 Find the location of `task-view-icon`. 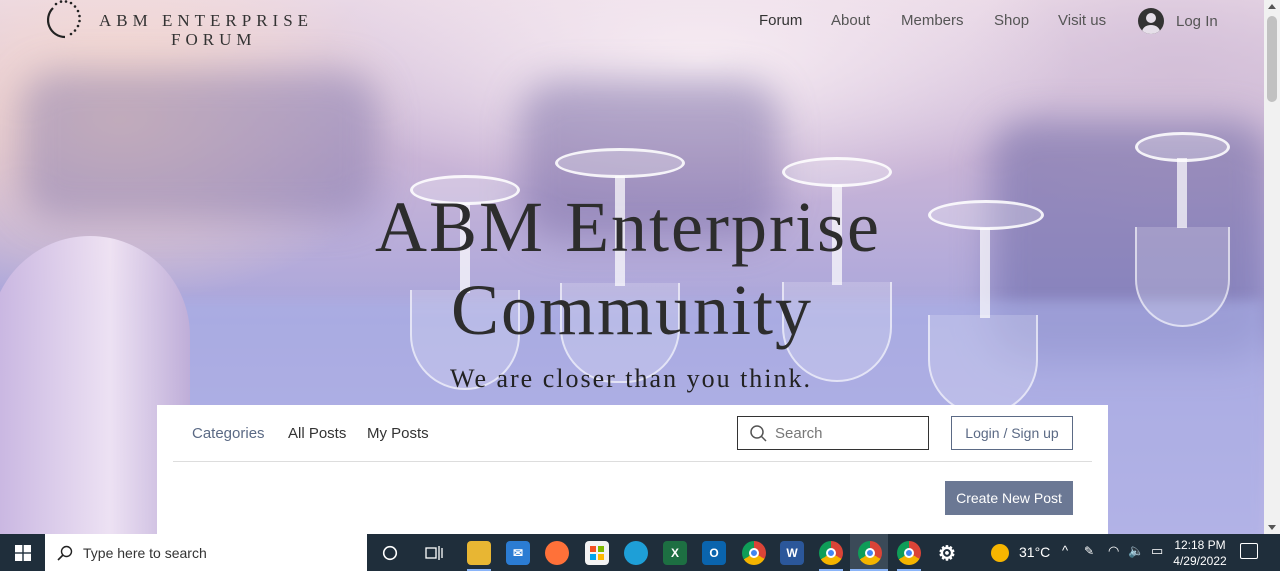

task-view-icon is located at coordinates (434, 553).